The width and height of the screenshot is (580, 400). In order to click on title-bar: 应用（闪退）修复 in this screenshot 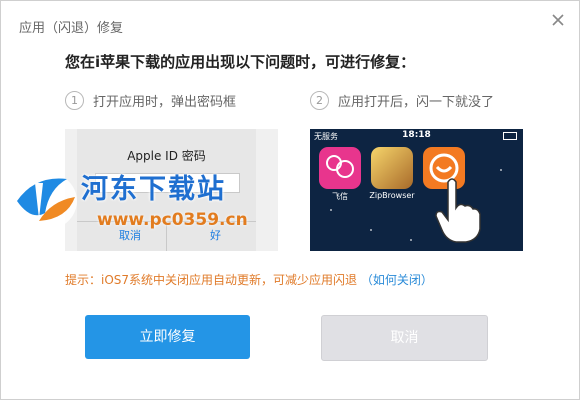, I will do `click(290, 23)`.